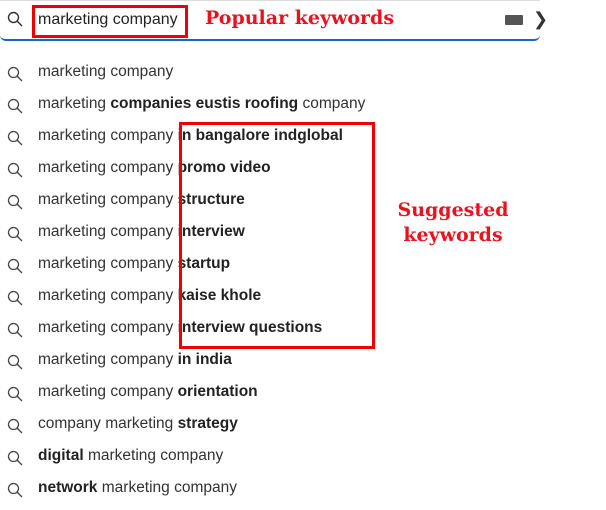 Image resolution: width=606 pixels, height=510 pixels. I want to click on suggestion-item: marketing company orientation, so click(270, 393).